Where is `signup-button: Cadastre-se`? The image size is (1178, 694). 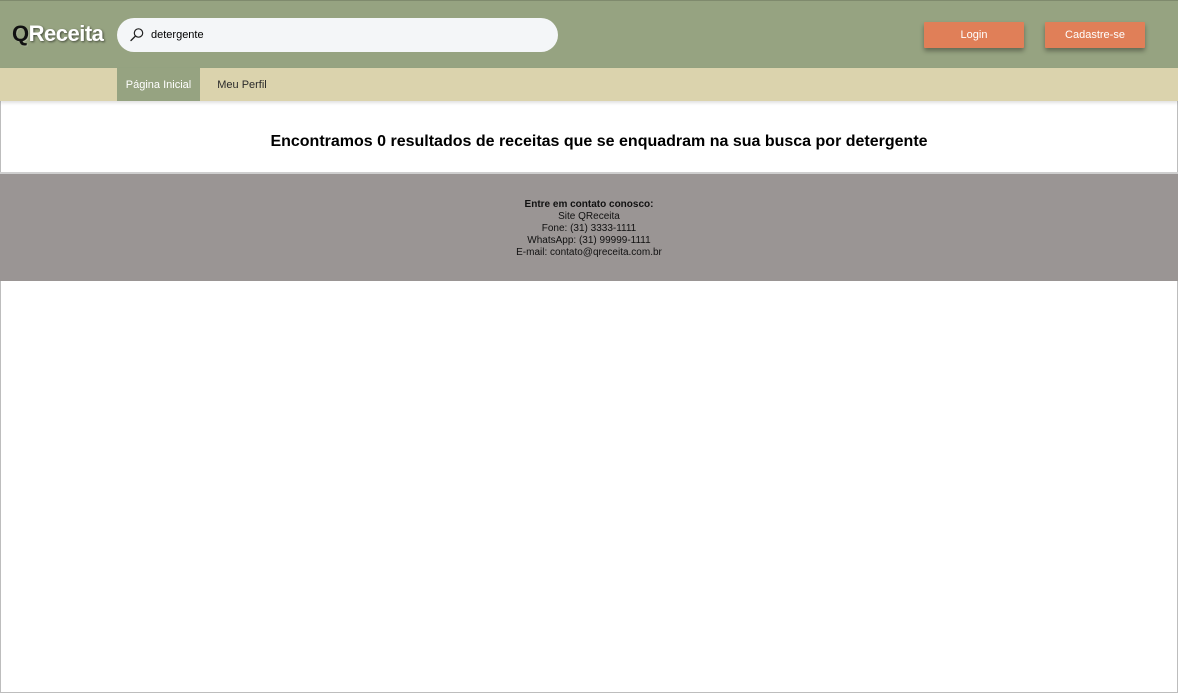 signup-button: Cadastre-se is located at coordinates (1095, 35).